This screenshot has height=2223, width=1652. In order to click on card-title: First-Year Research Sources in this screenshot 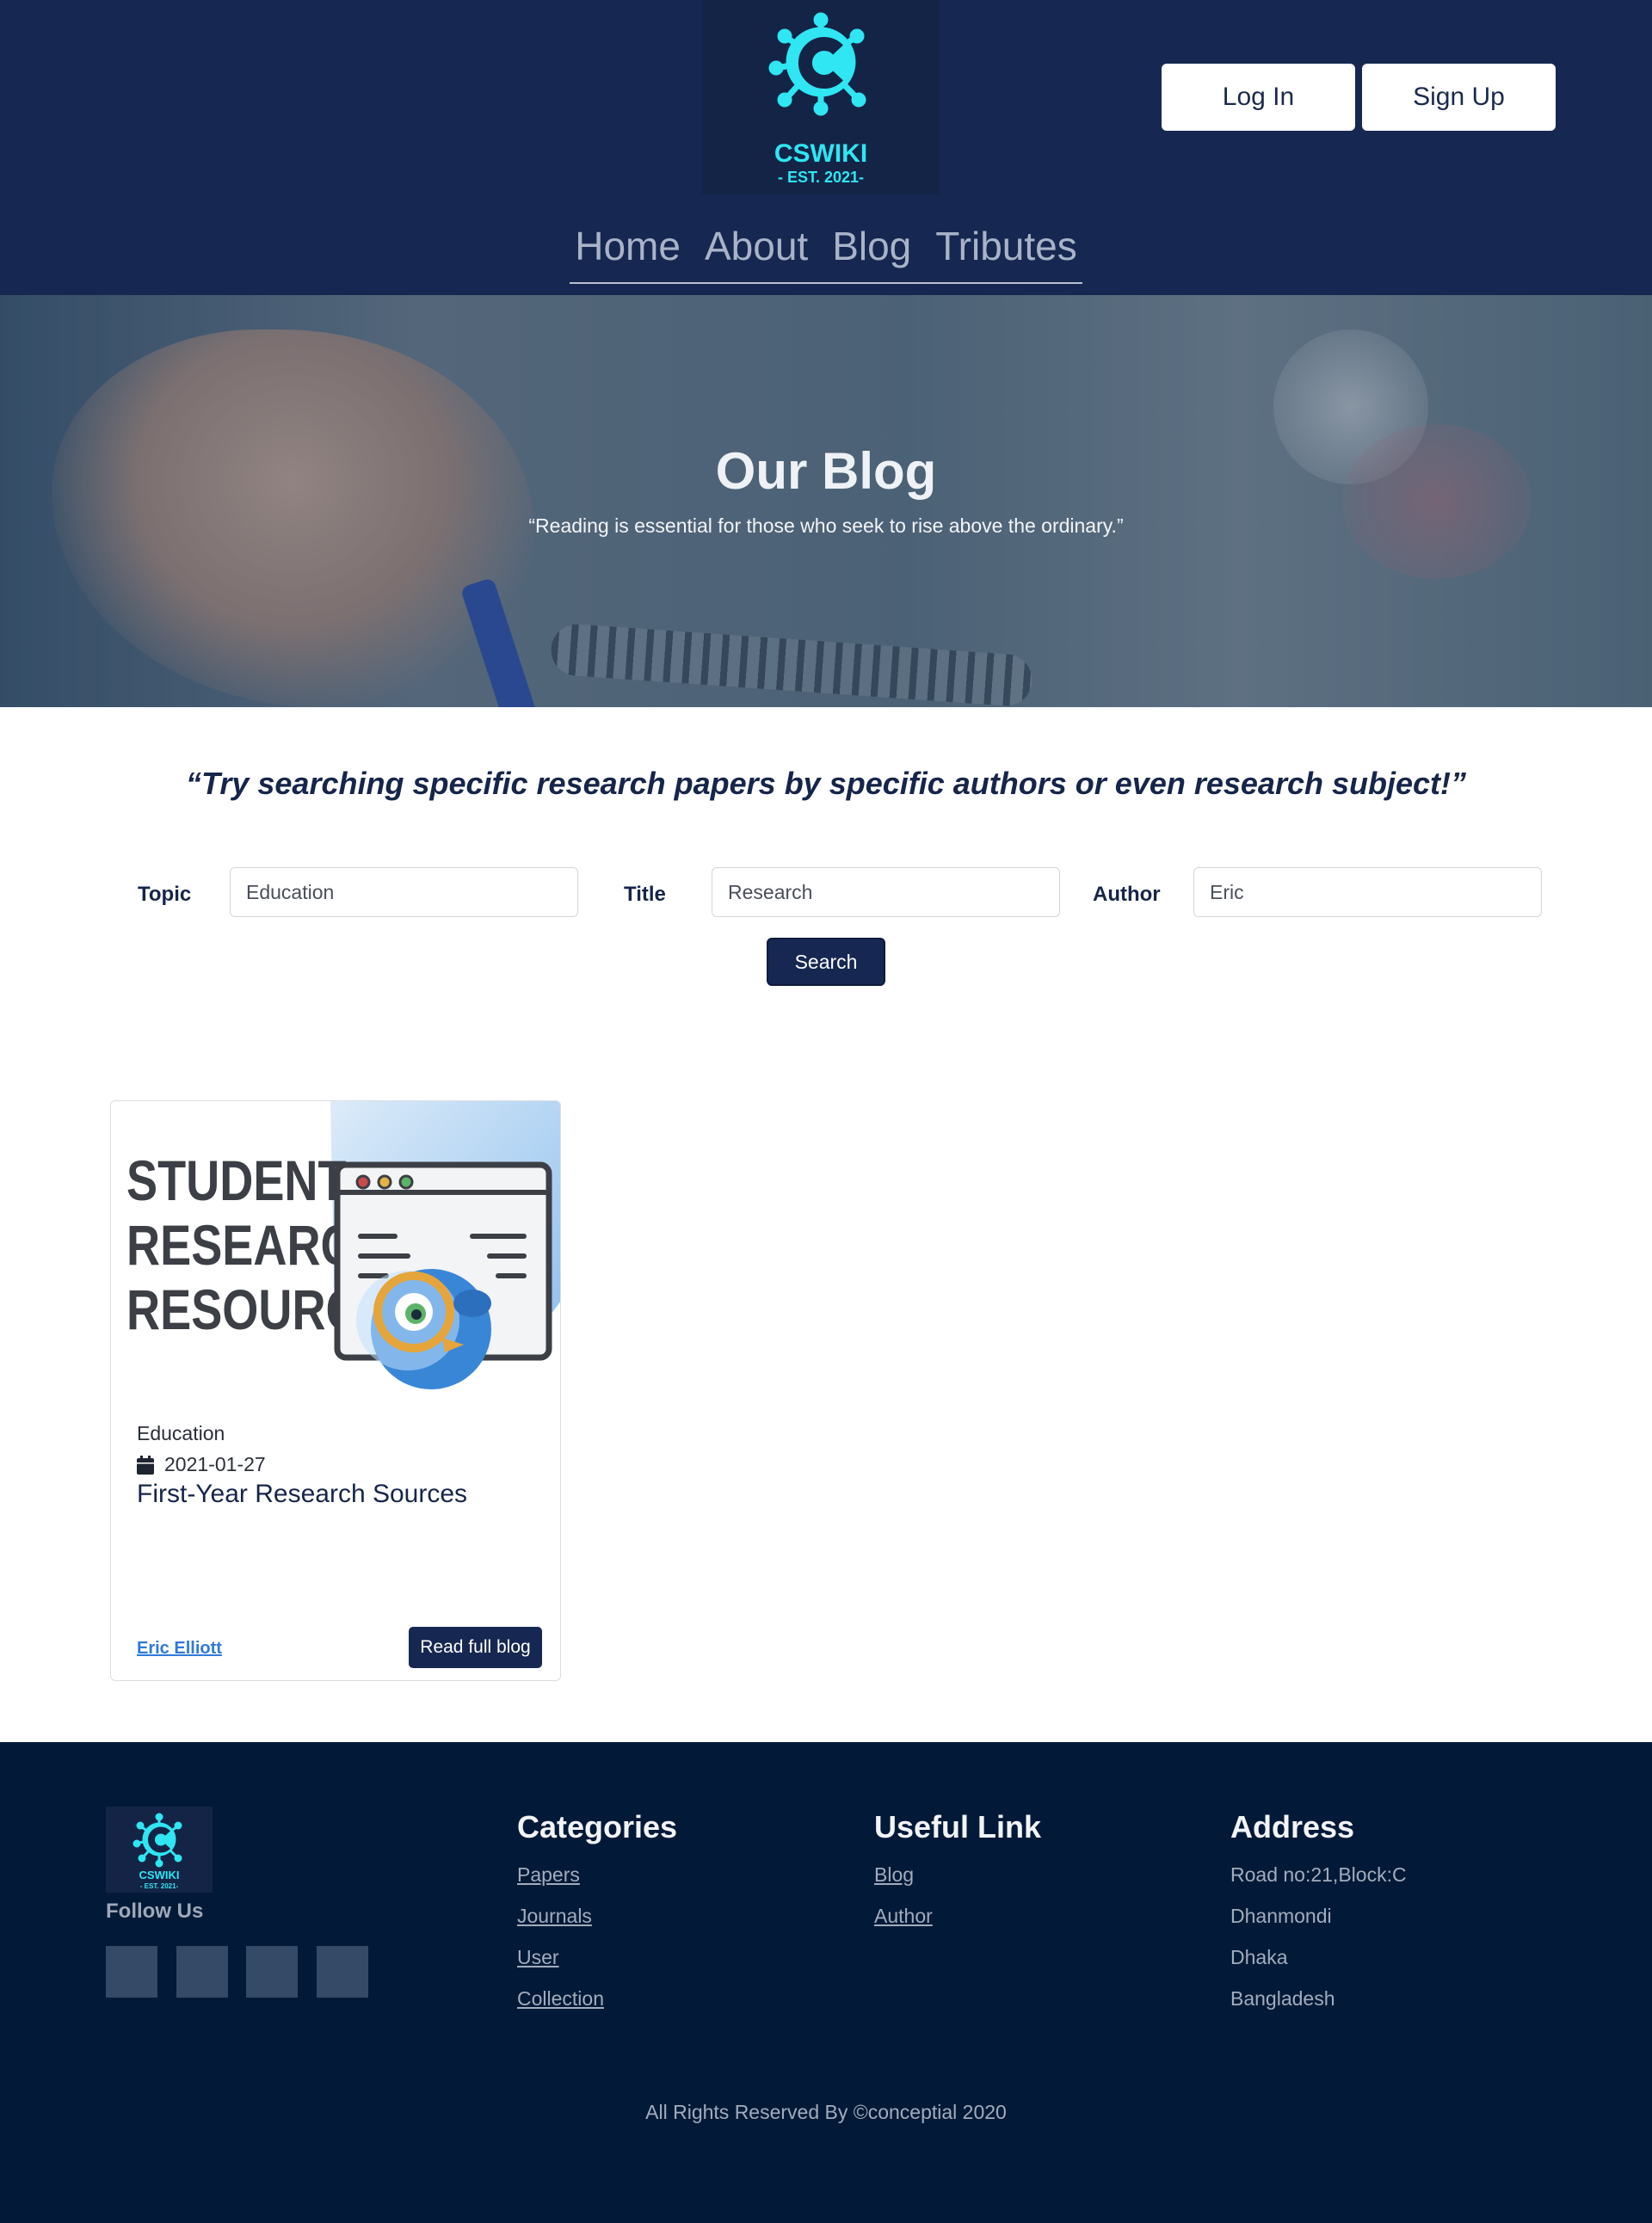, I will do `click(302, 1495)`.